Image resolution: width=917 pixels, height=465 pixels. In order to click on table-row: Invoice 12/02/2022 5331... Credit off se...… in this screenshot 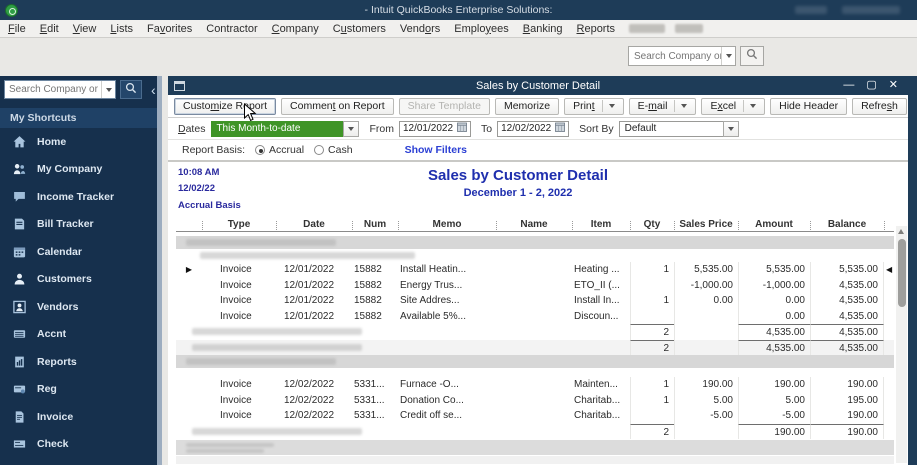, I will do `click(535, 416)`.